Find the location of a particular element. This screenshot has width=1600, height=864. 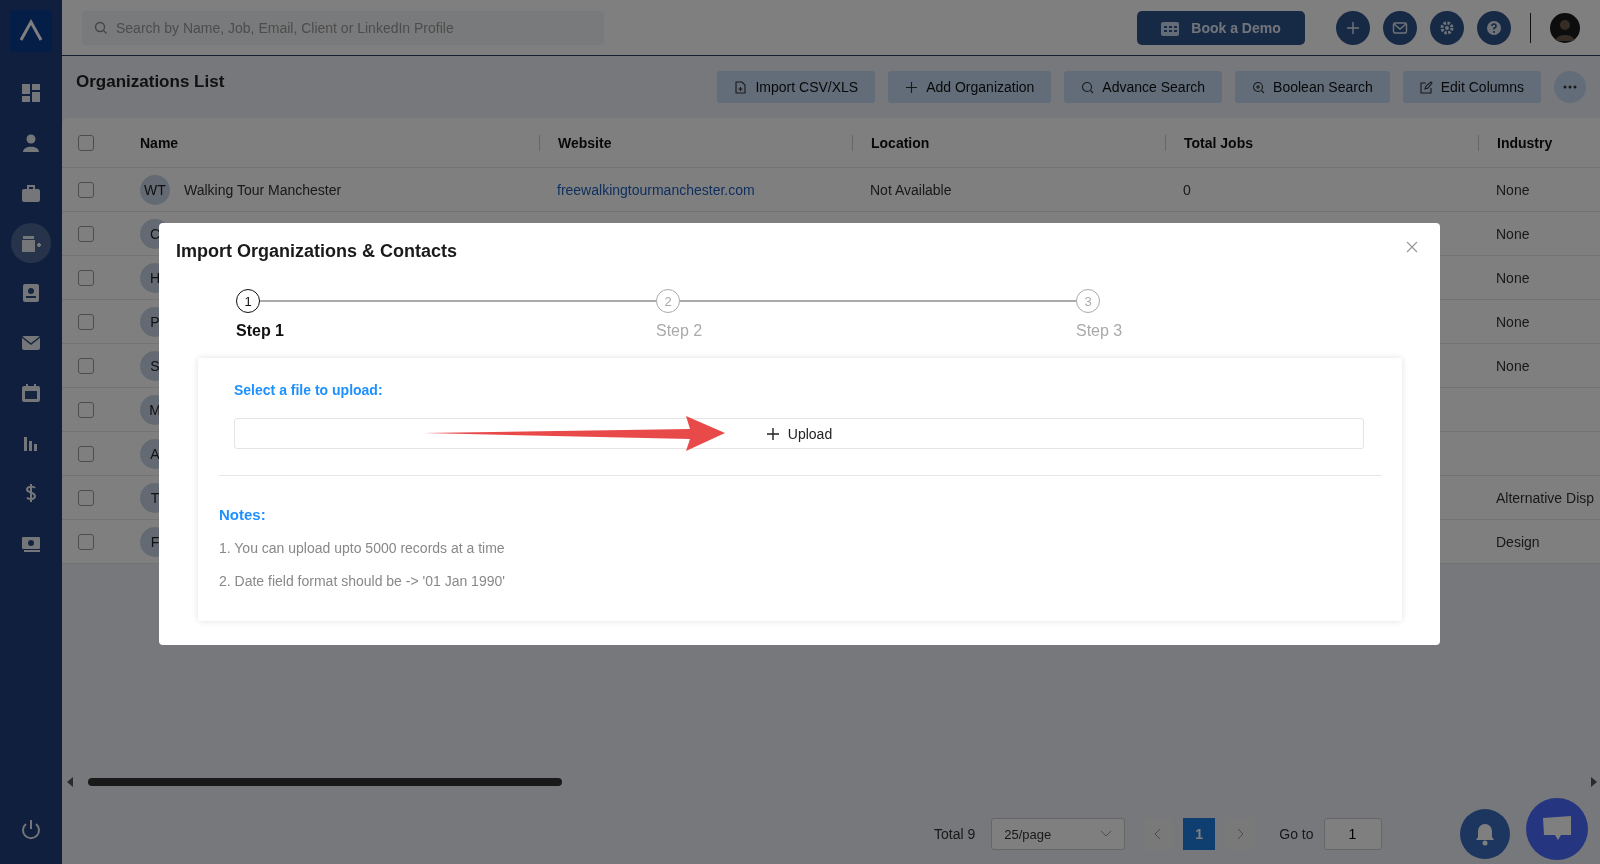

note-text: 2. Date field format should be -> '01 Jan 1990' is located at coordinates (362, 581).